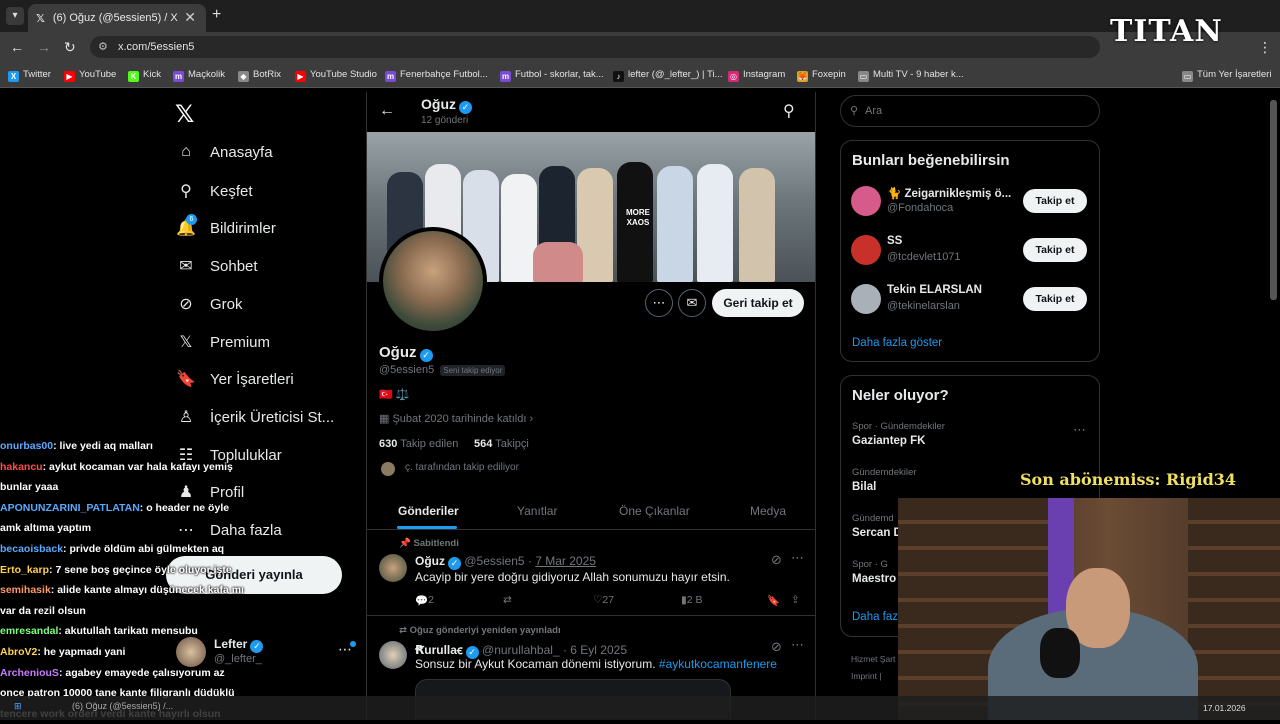  I want to click on followed-by-text: ç. tarafından takip ediliyor, so click(462, 467).